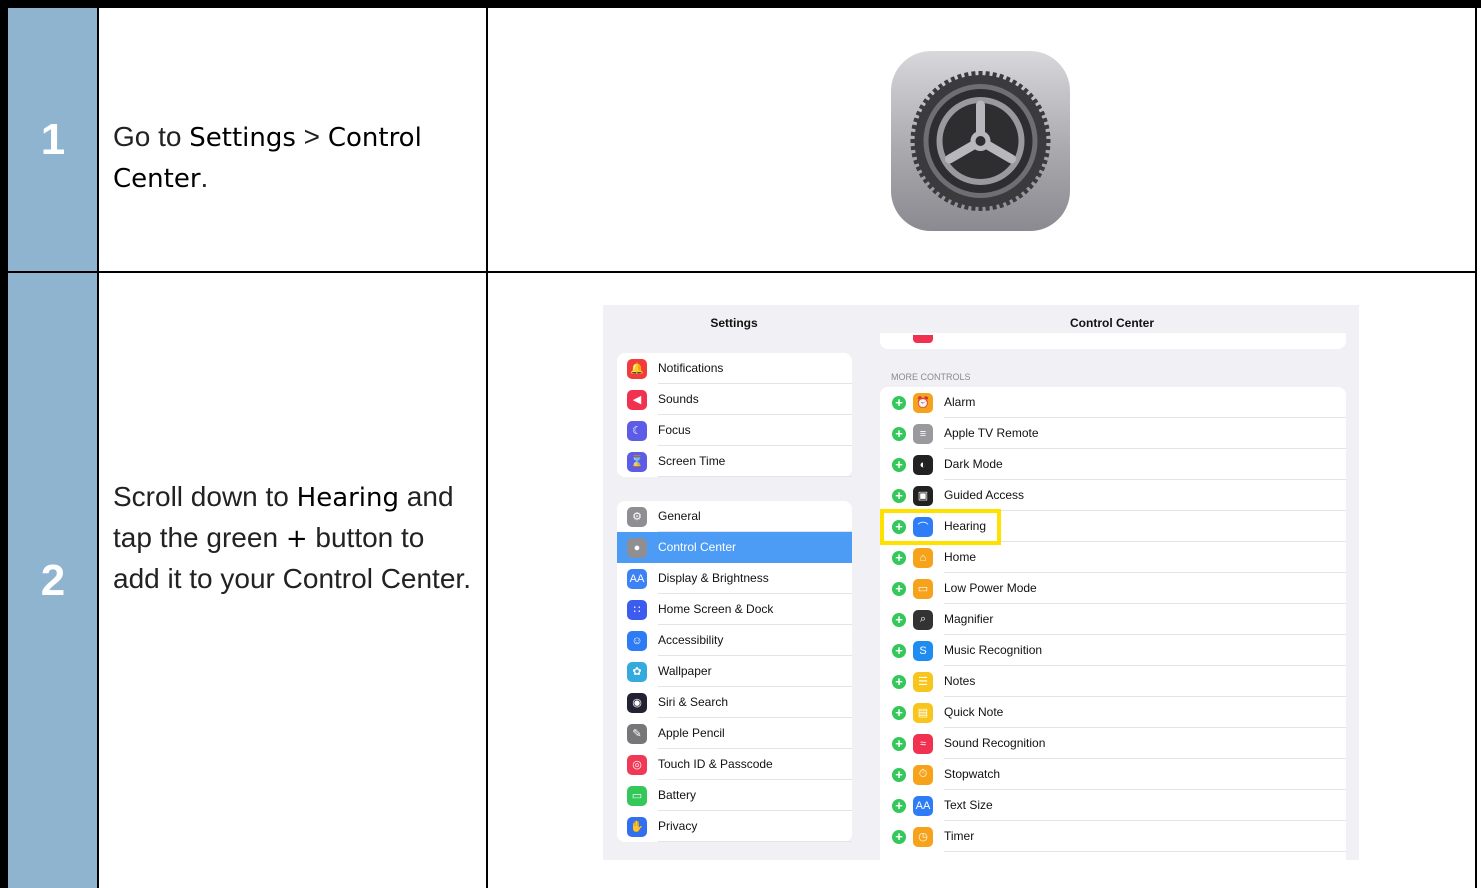  Describe the element at coordinates (734, 671) in the screenshot. I see `settings-row-wallpaper: ✿ Wallpaper` at that location.